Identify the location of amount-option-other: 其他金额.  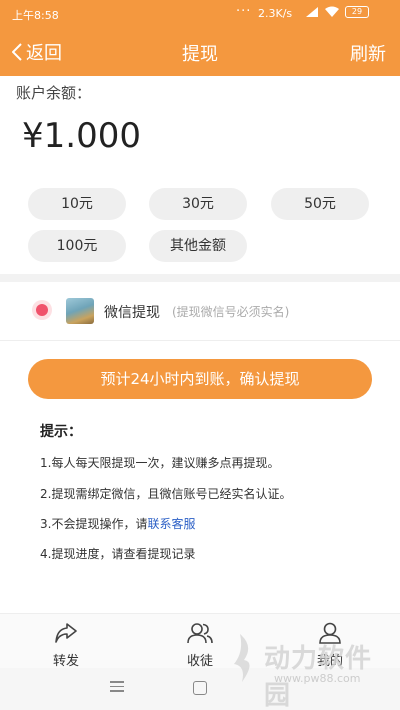
(198, 246).